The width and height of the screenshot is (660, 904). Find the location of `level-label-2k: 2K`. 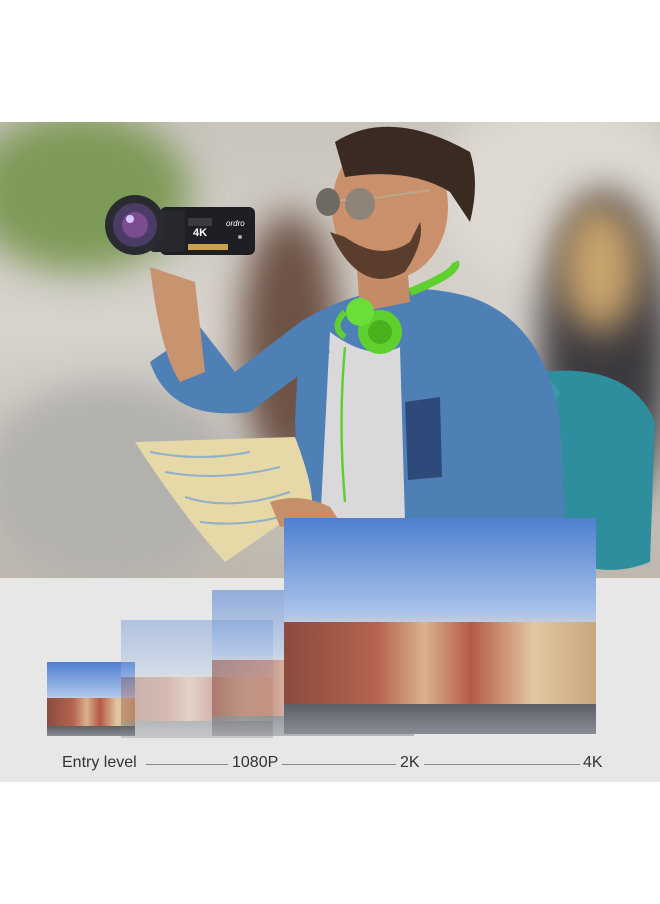

level-label-2k: 2K is located at coordinates (410, 762).